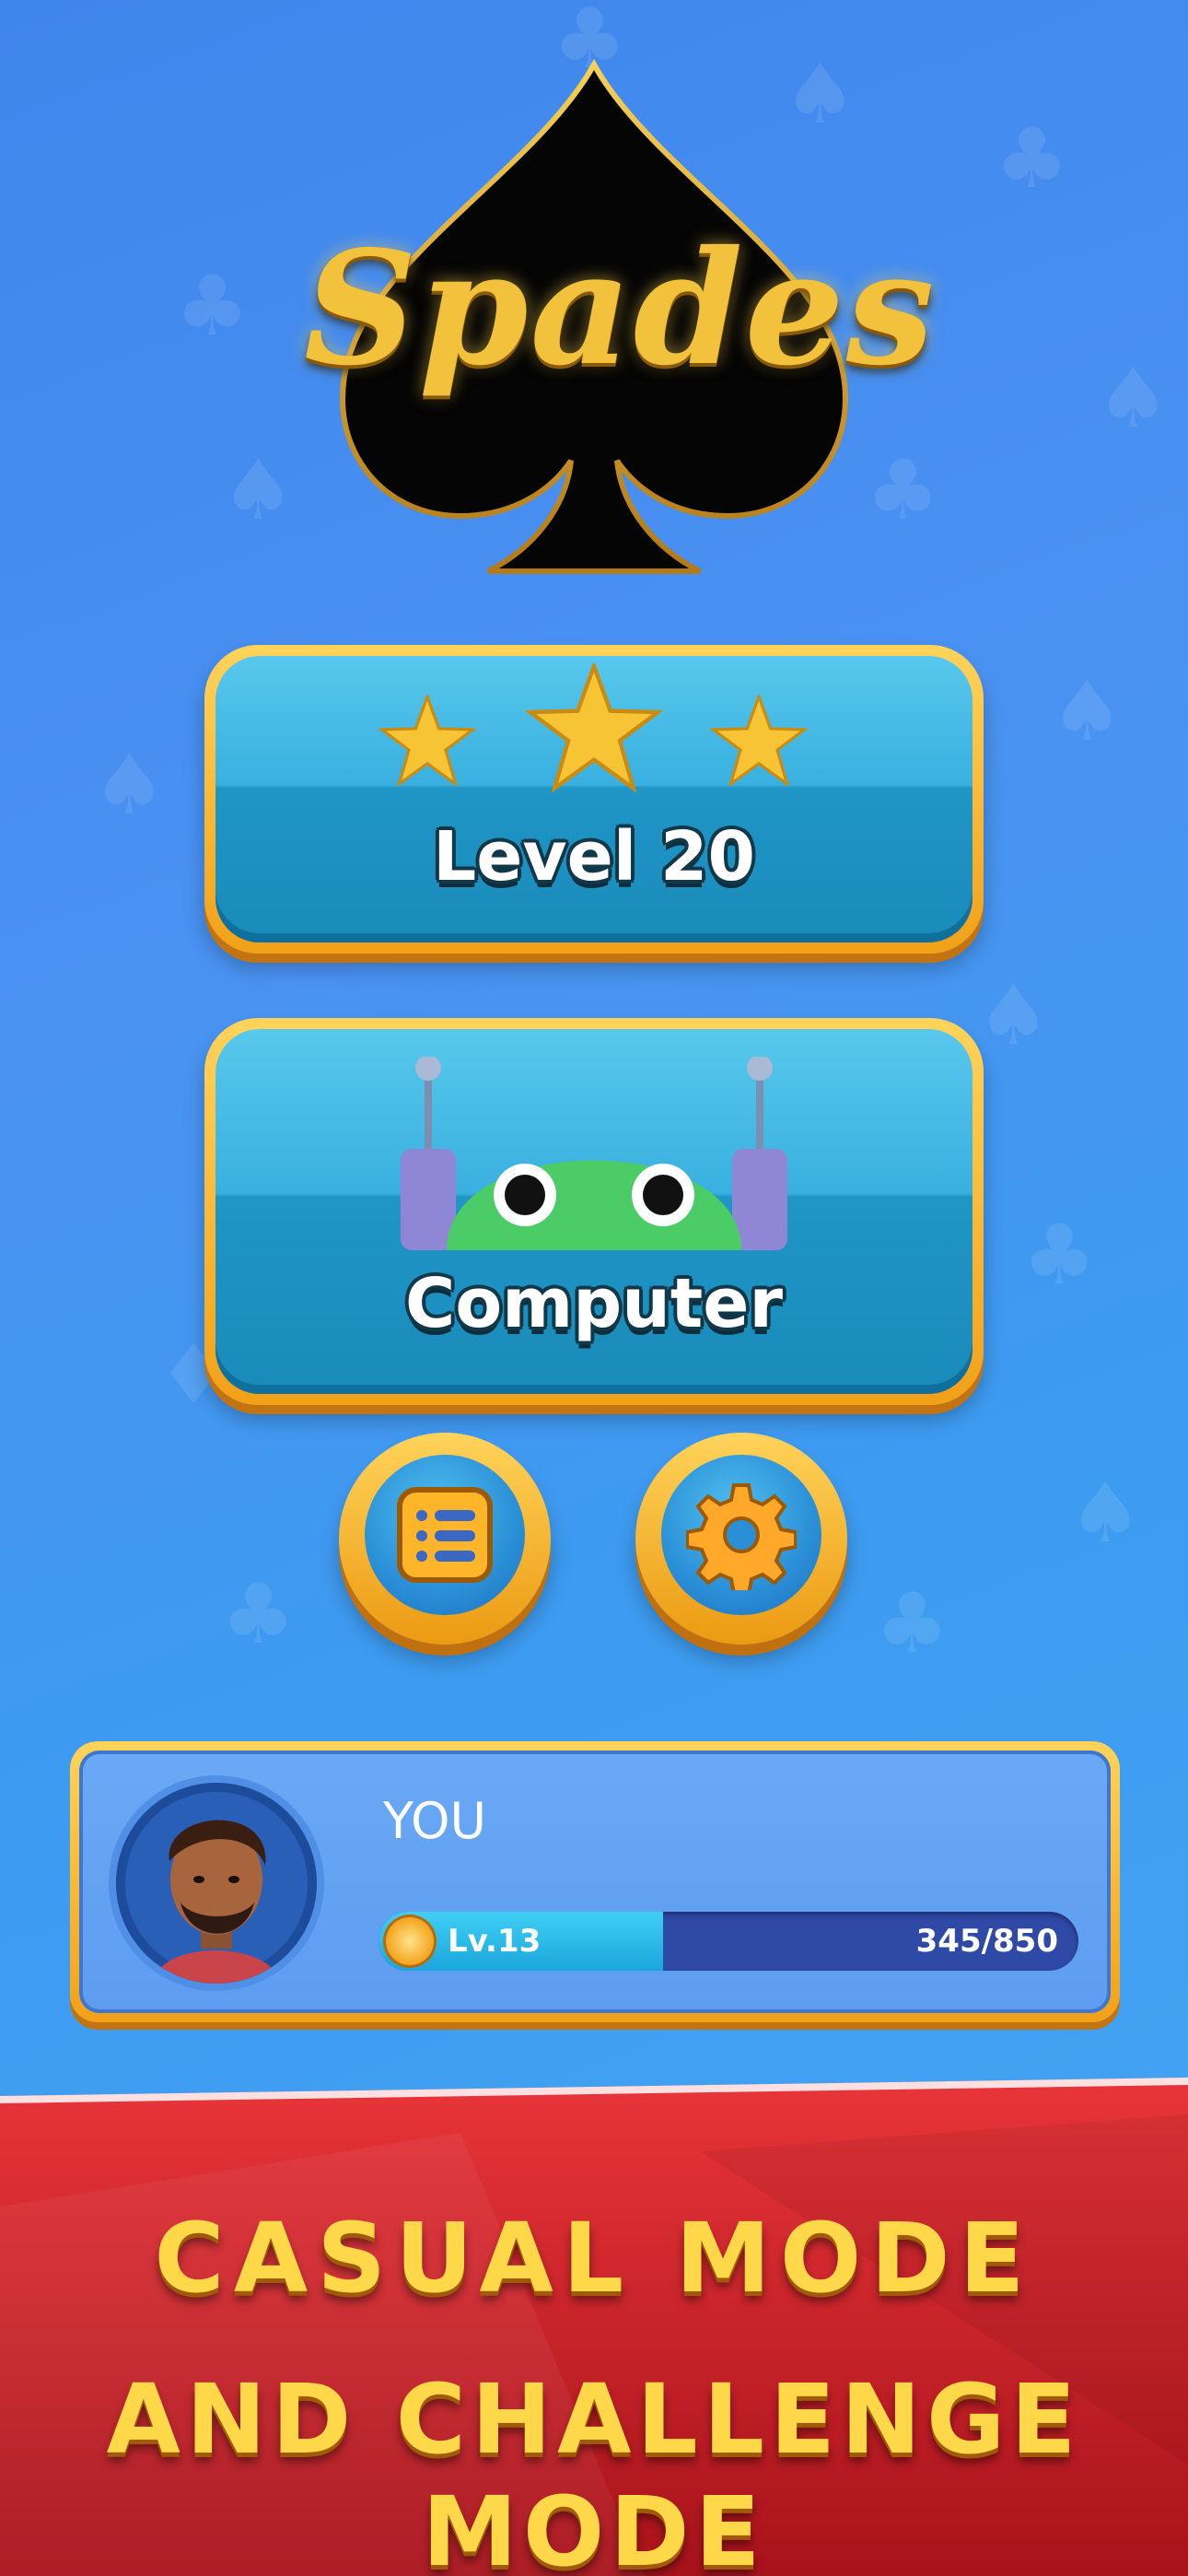 The image size is (1188, 2576). I want to click on computer-button: Computer, so click(594, 1211).